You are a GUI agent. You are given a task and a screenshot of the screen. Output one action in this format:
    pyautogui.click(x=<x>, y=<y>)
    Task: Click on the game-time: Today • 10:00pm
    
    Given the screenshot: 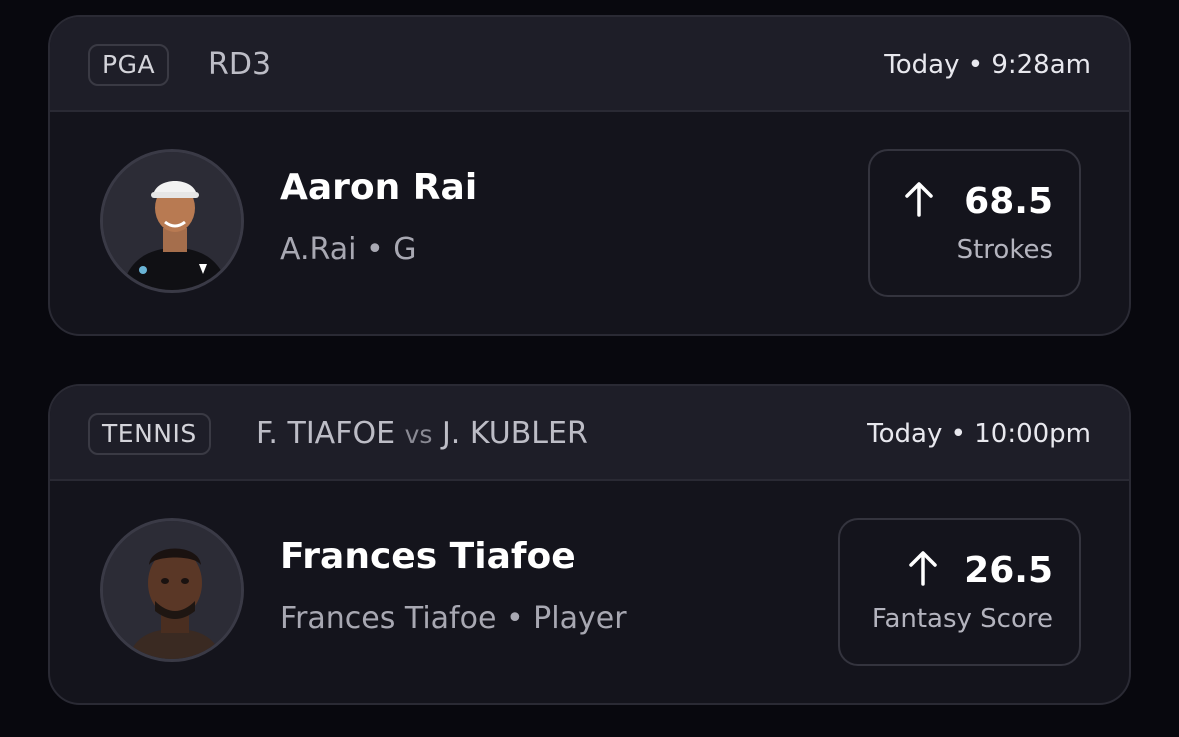 What is the action you would take?
    pyautogui.click(x=979, y=434)
    